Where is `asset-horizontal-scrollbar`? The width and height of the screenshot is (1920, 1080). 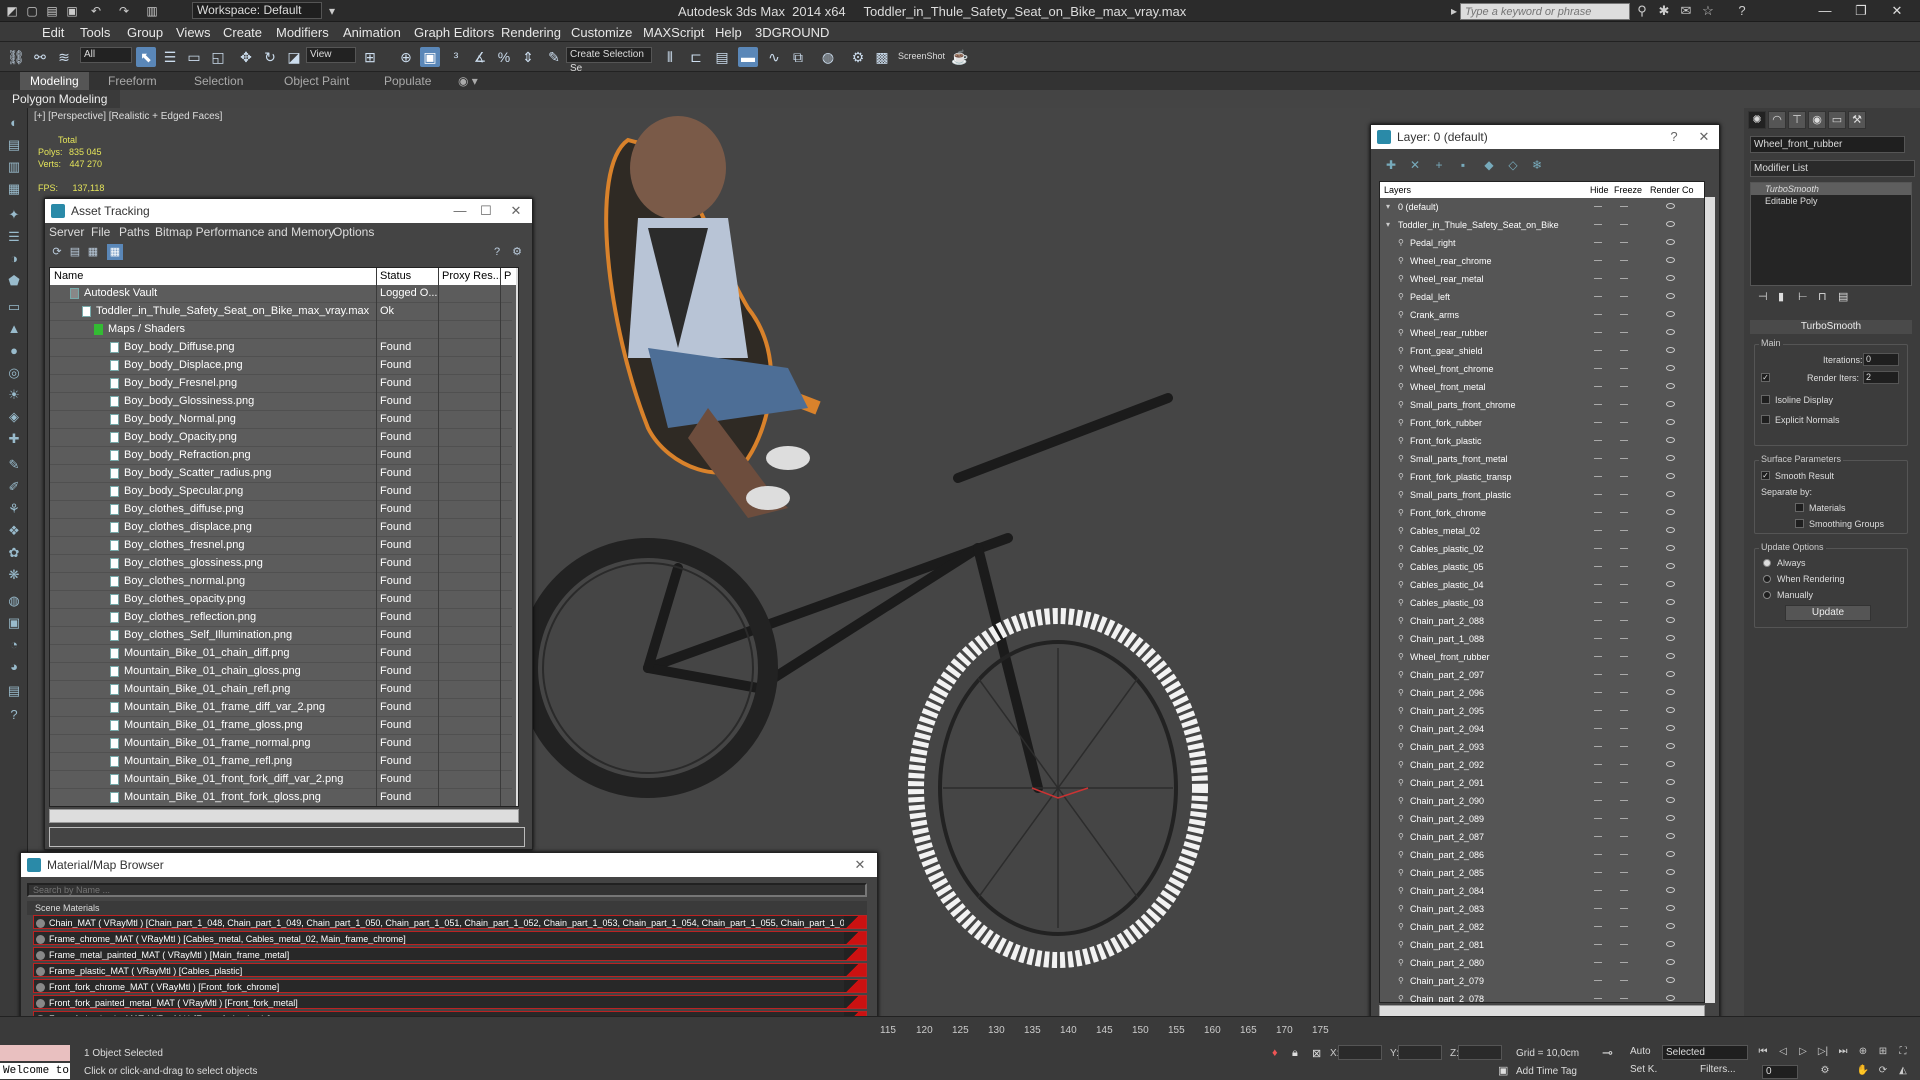 asset-horizontal-scrollbar is located at coordinates (284, 816).